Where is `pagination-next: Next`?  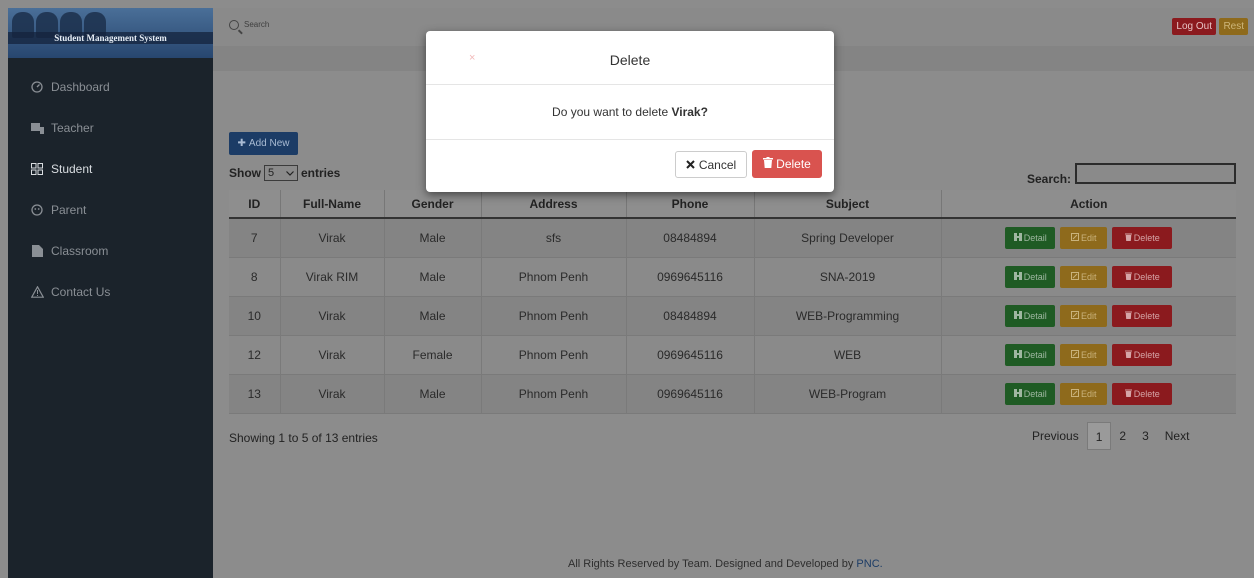
pagination-next: Next is located at coordinates (1177, 436).